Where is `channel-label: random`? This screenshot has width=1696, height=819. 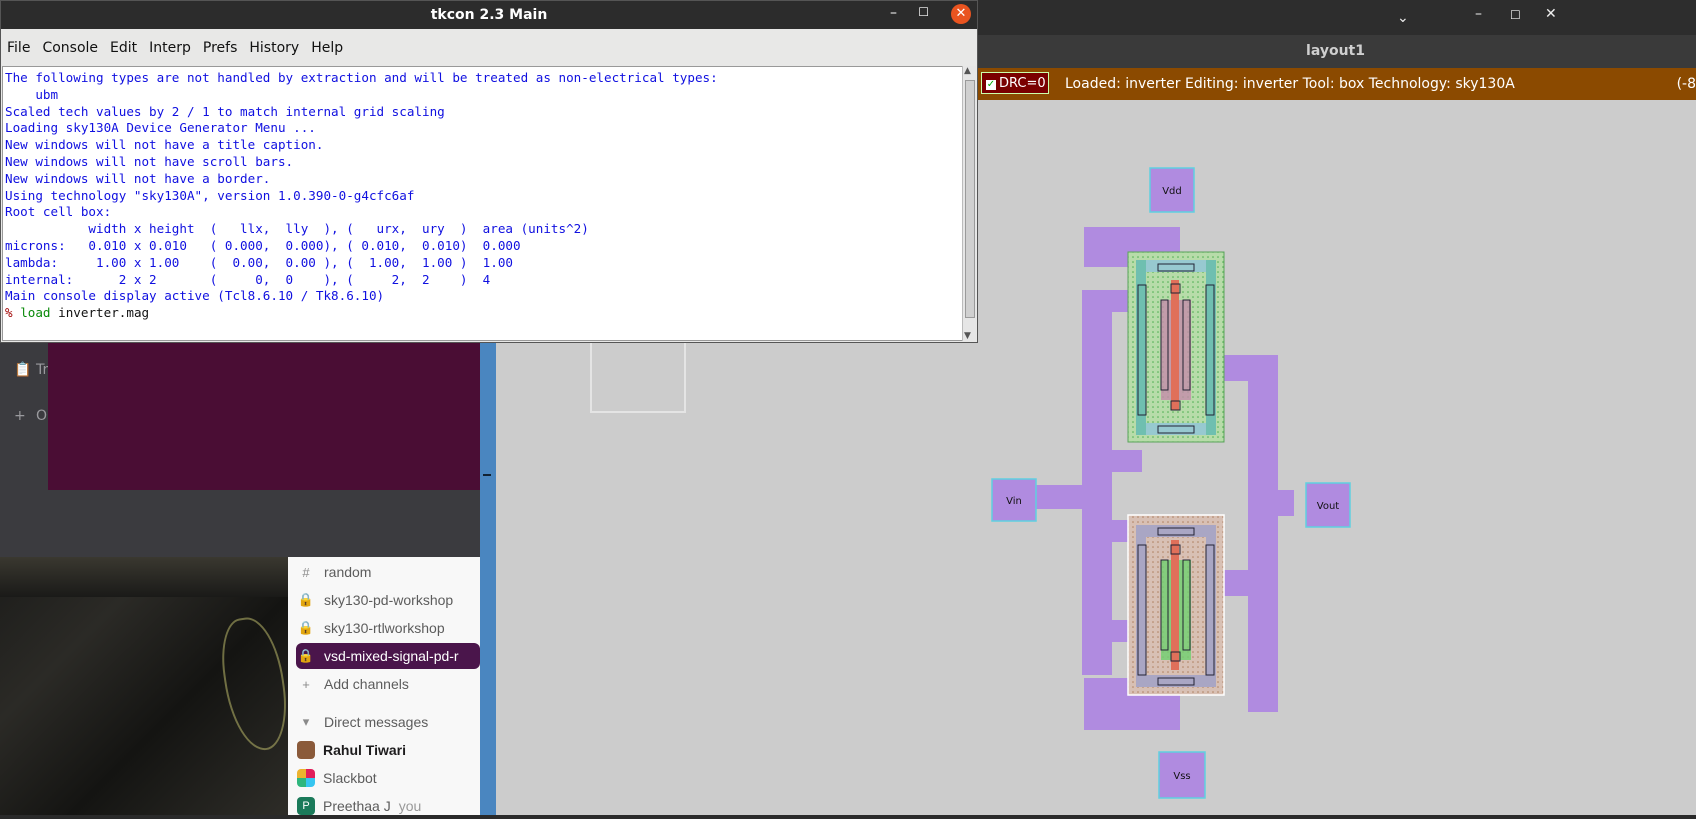 channel-label: random is located at coordinates (348, 572).